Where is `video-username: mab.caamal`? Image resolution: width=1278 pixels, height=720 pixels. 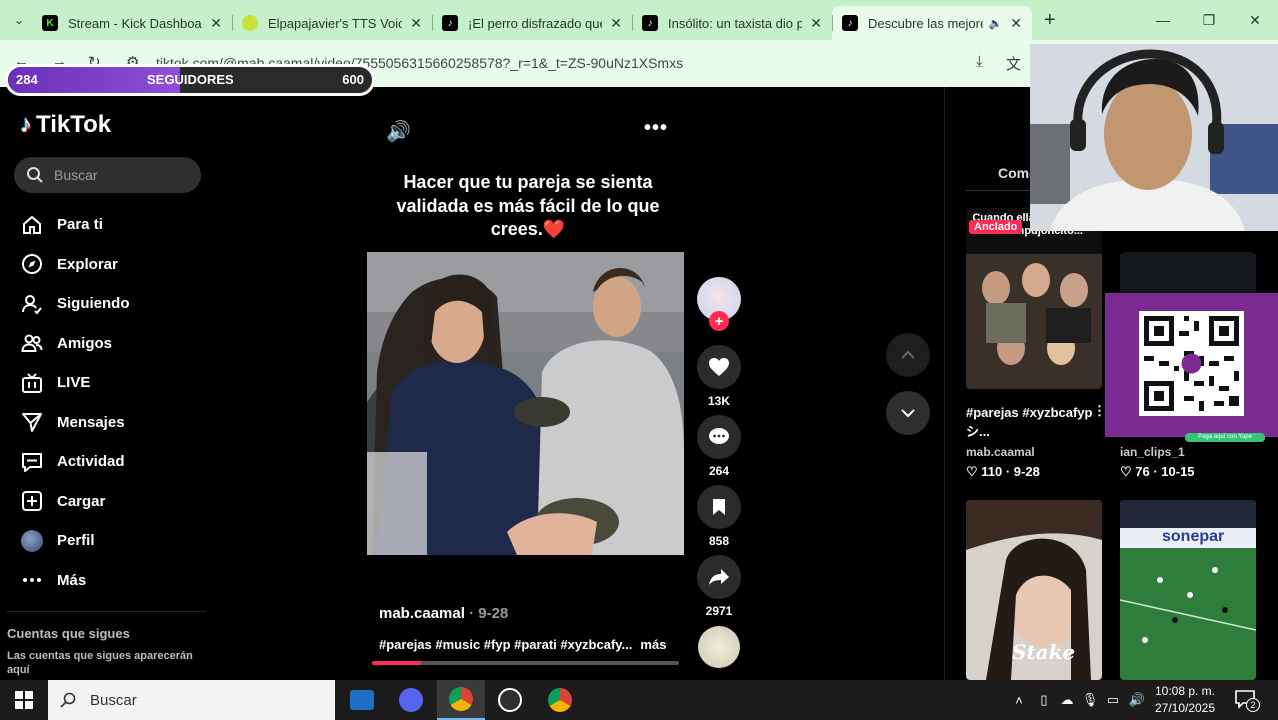
video-username: mab.caamal is located at coordinates (1000, 452).